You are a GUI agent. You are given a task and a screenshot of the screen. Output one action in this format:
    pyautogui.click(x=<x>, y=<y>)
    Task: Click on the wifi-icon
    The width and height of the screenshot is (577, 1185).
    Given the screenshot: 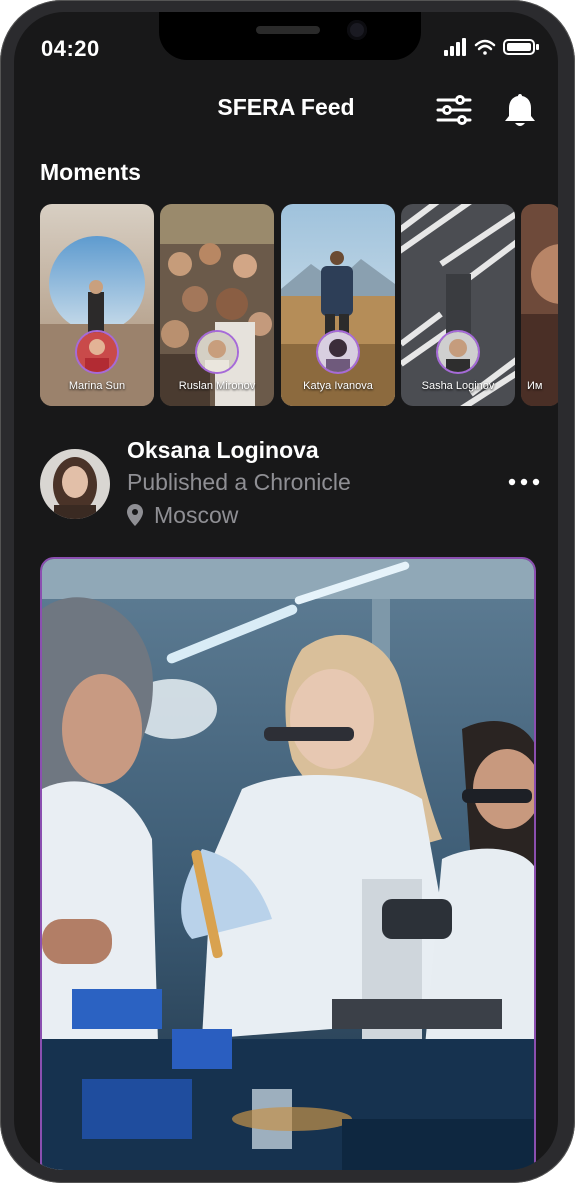 What is the action you would take?
    pyautogui.click(x=485, y=47)
    